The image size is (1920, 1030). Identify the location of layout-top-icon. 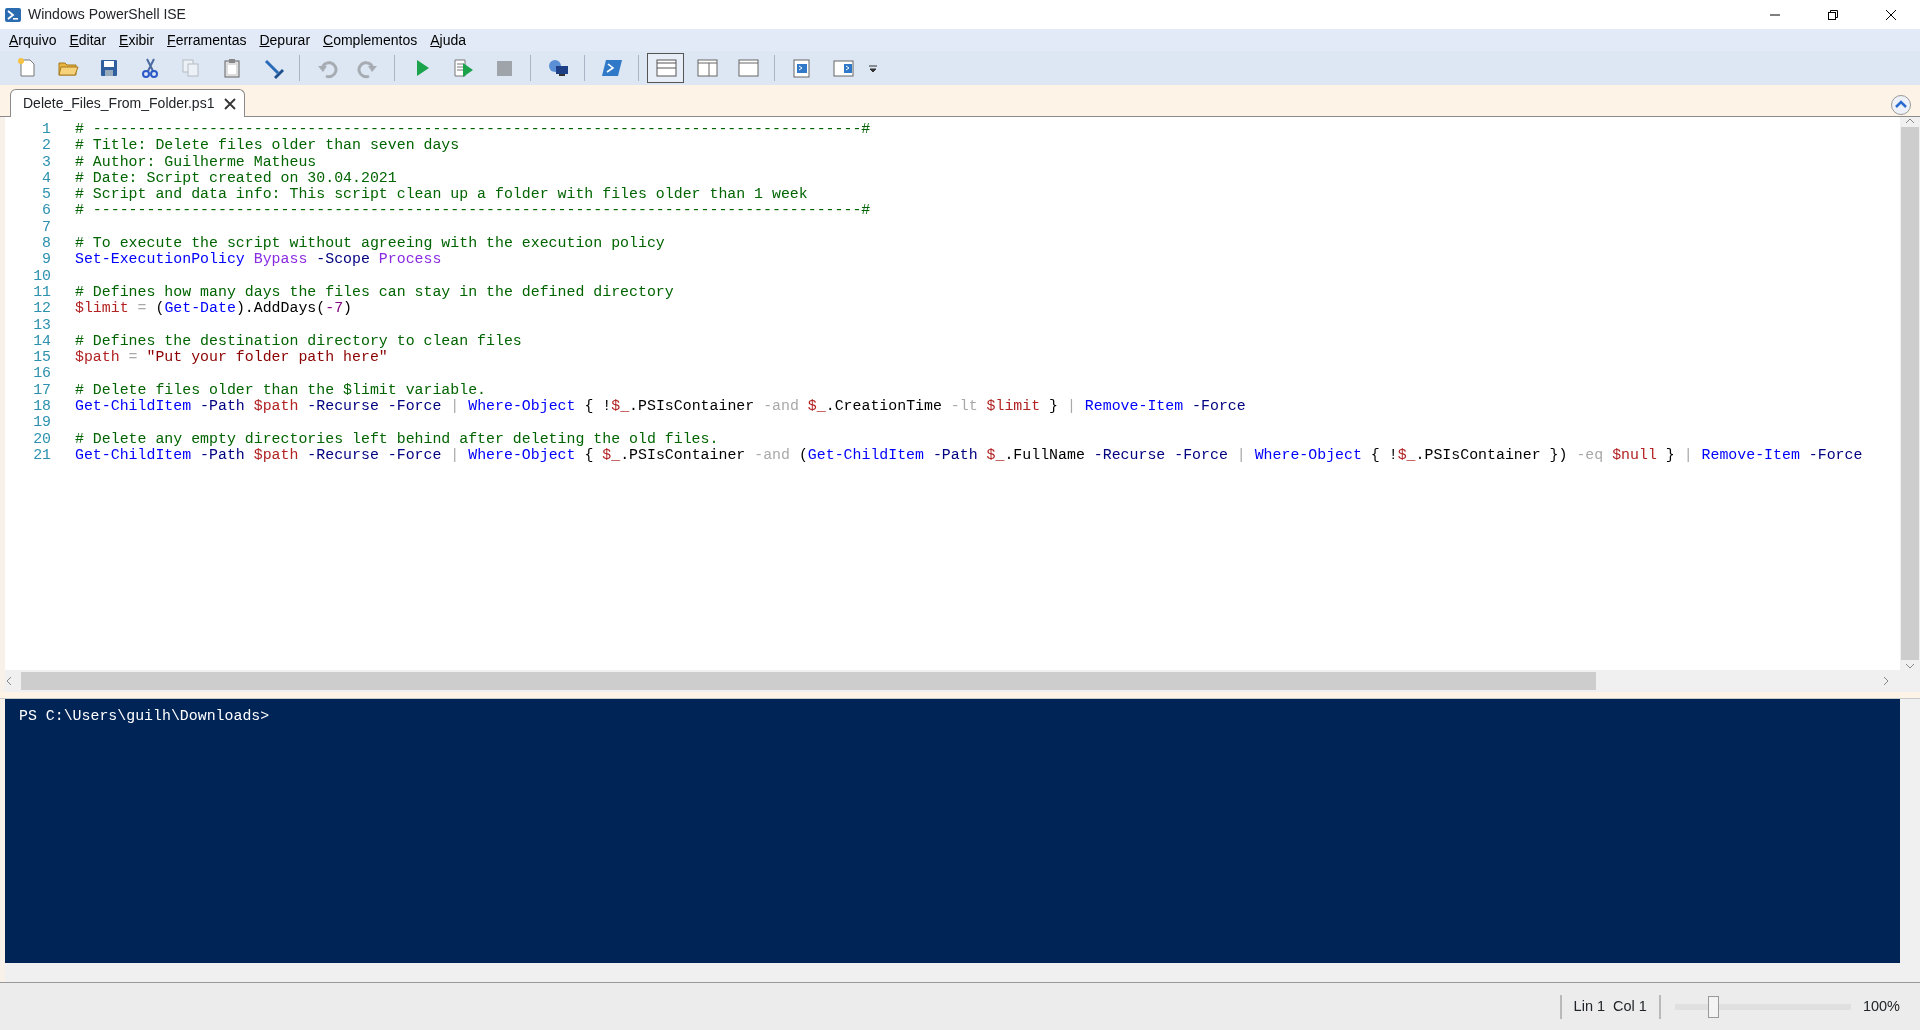
(665, 68).